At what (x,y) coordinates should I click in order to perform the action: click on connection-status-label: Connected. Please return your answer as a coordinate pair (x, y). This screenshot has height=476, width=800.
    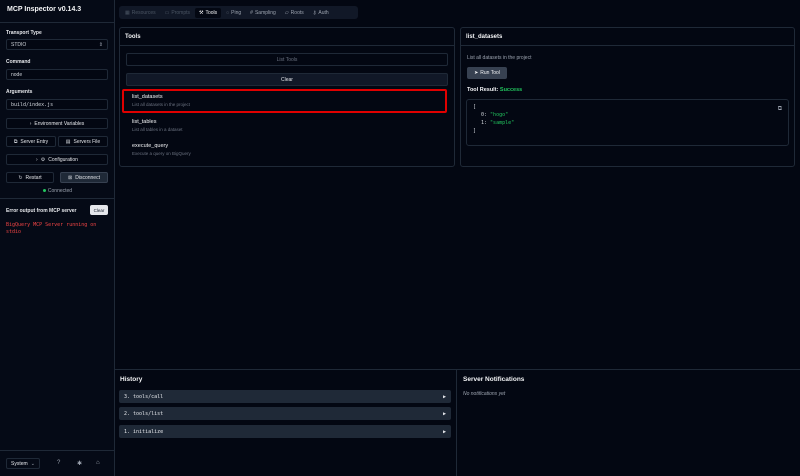
    Looking at the image, I should click on (60, 191).